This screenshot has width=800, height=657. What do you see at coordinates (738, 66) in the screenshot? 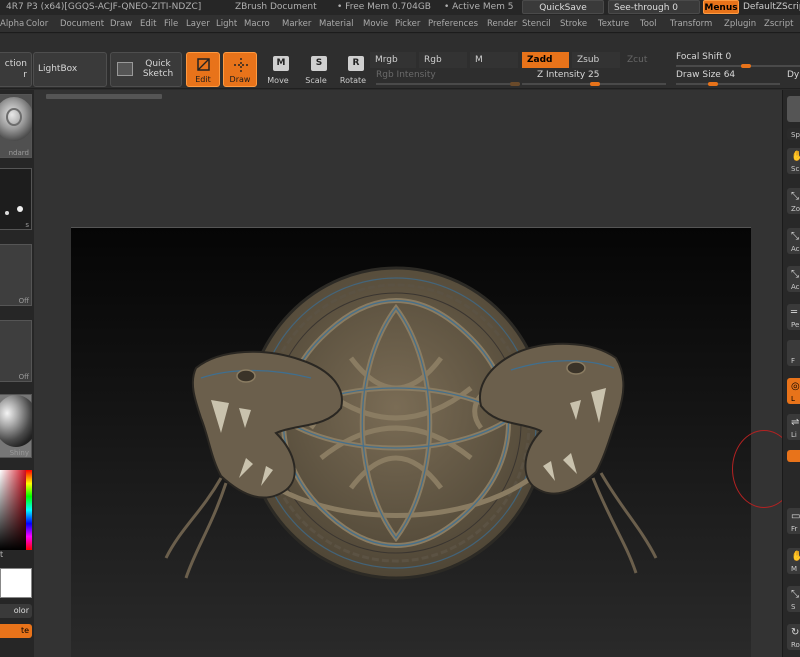
I see `focal-shift-track` at bounding box center [738, 66].